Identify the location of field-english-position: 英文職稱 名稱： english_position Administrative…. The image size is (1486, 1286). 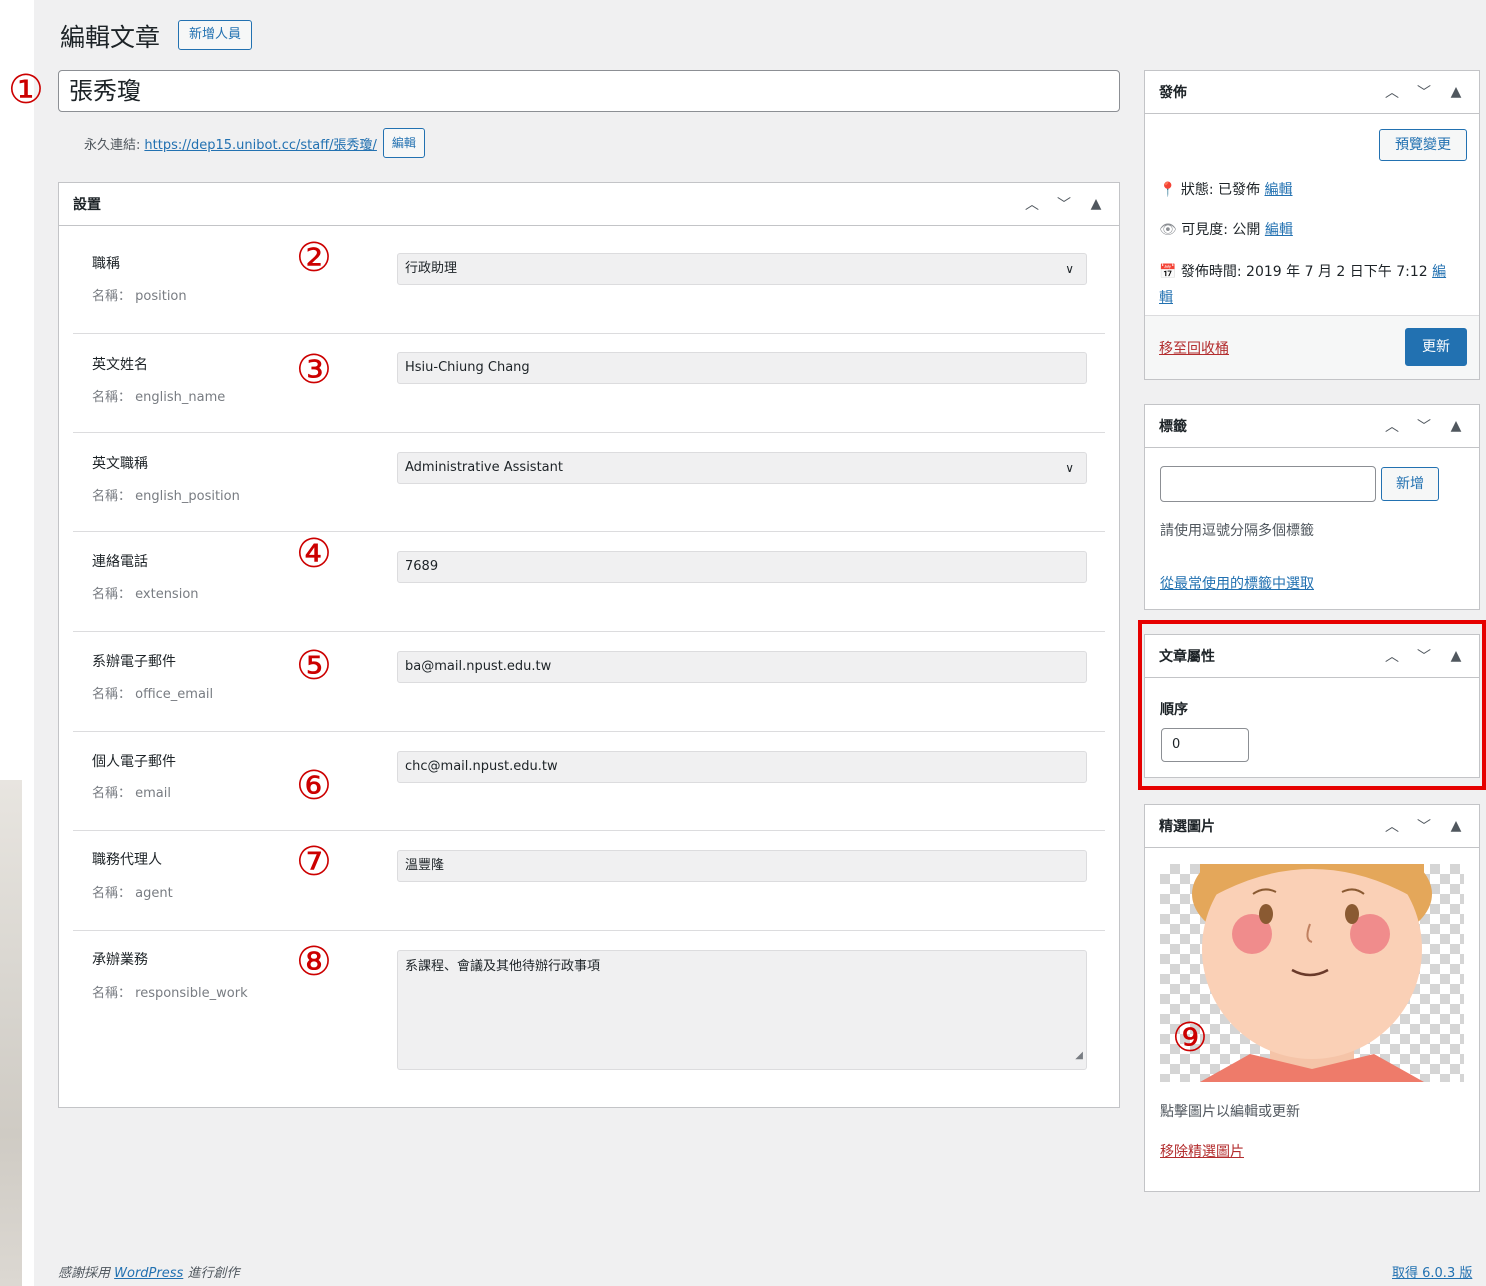
(589, 482).